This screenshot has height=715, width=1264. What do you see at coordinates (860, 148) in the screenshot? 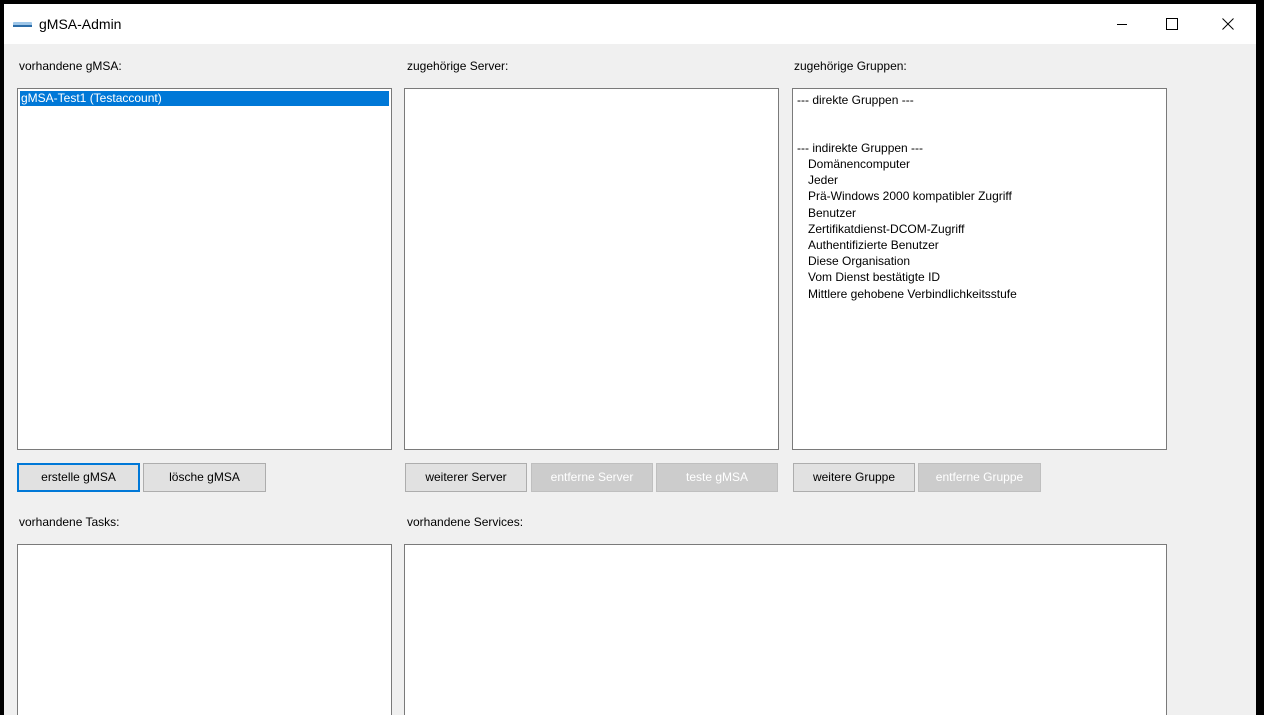
I see `indirect-groups-header: --- indirekte Gruppen ---` at bounding box center [860, 148].